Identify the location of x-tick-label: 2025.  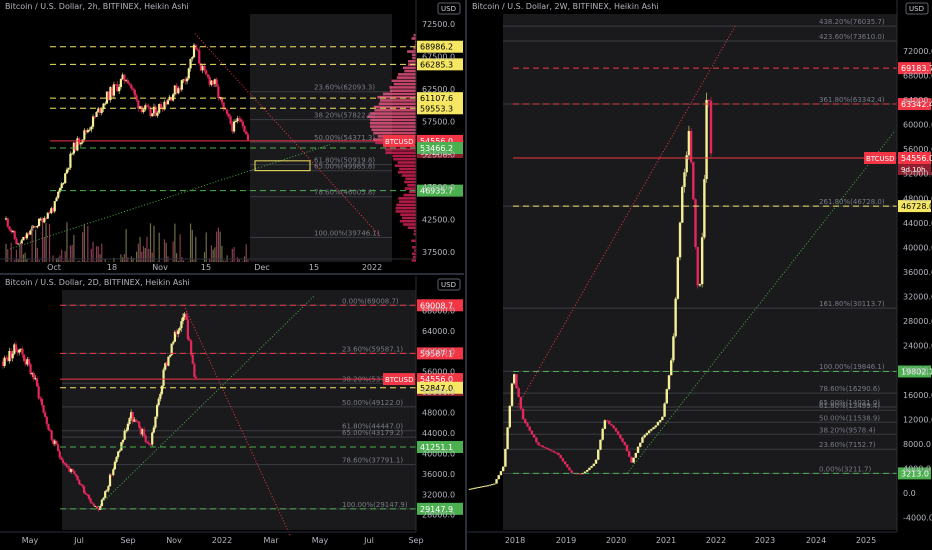
(866, 540).